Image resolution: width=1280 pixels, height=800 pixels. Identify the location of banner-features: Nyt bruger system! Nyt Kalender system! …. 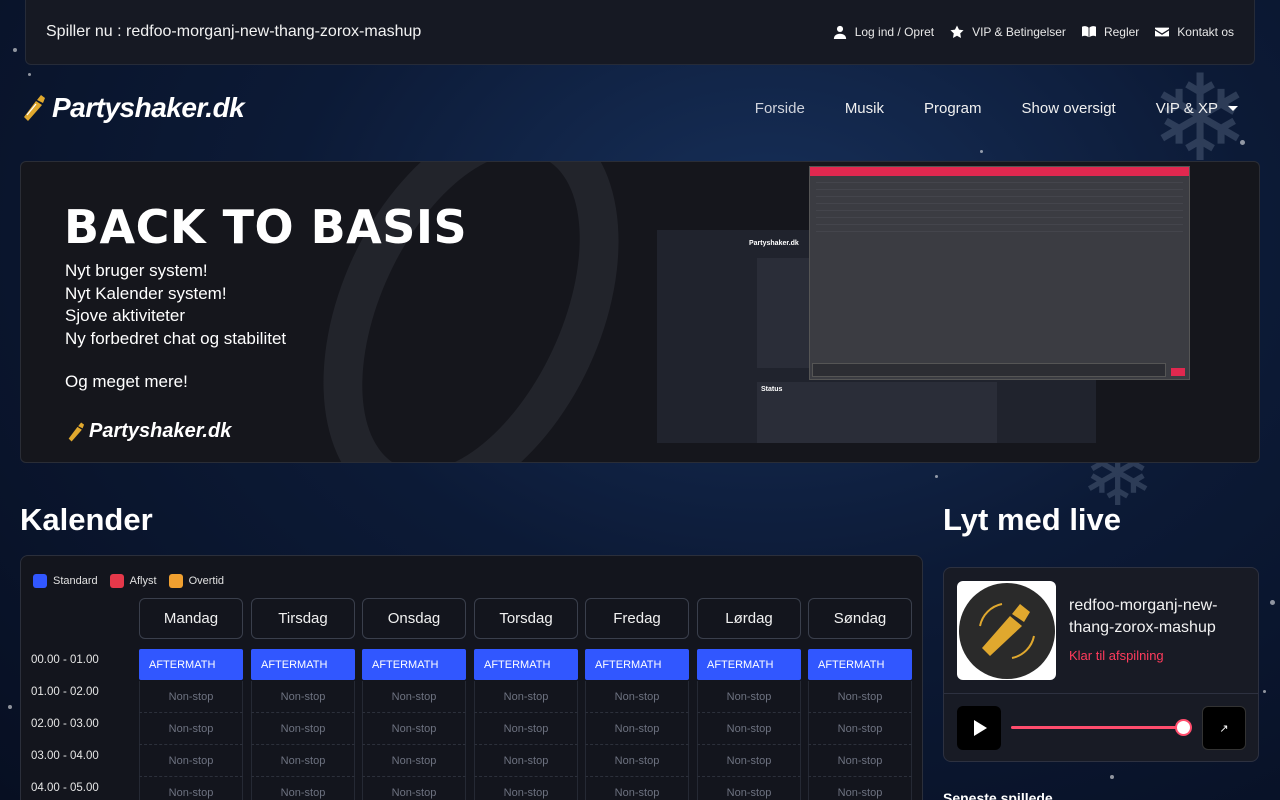
(175, 305).